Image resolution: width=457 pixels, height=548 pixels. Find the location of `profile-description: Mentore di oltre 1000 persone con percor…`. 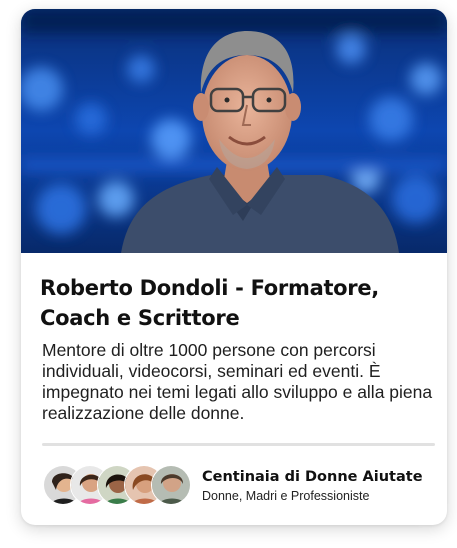

profile-description: Mentore di oltre 1000 persone con percor… is located at coordinates (237, 381).